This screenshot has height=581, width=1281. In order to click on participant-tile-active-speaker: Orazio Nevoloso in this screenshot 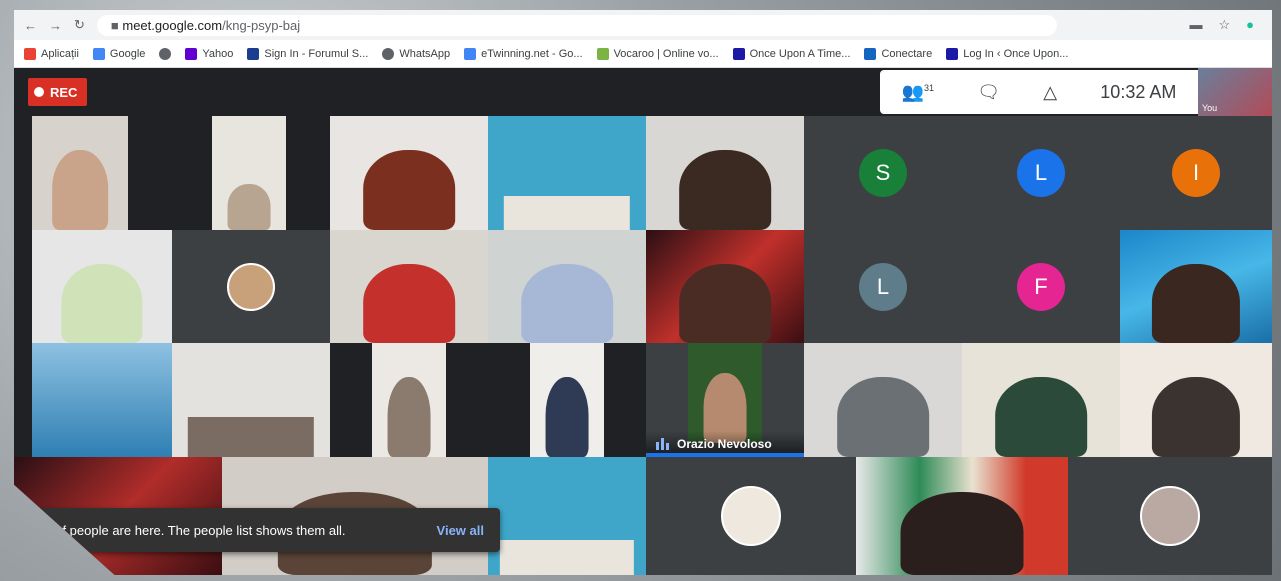, I will do `click(725, 400)`.